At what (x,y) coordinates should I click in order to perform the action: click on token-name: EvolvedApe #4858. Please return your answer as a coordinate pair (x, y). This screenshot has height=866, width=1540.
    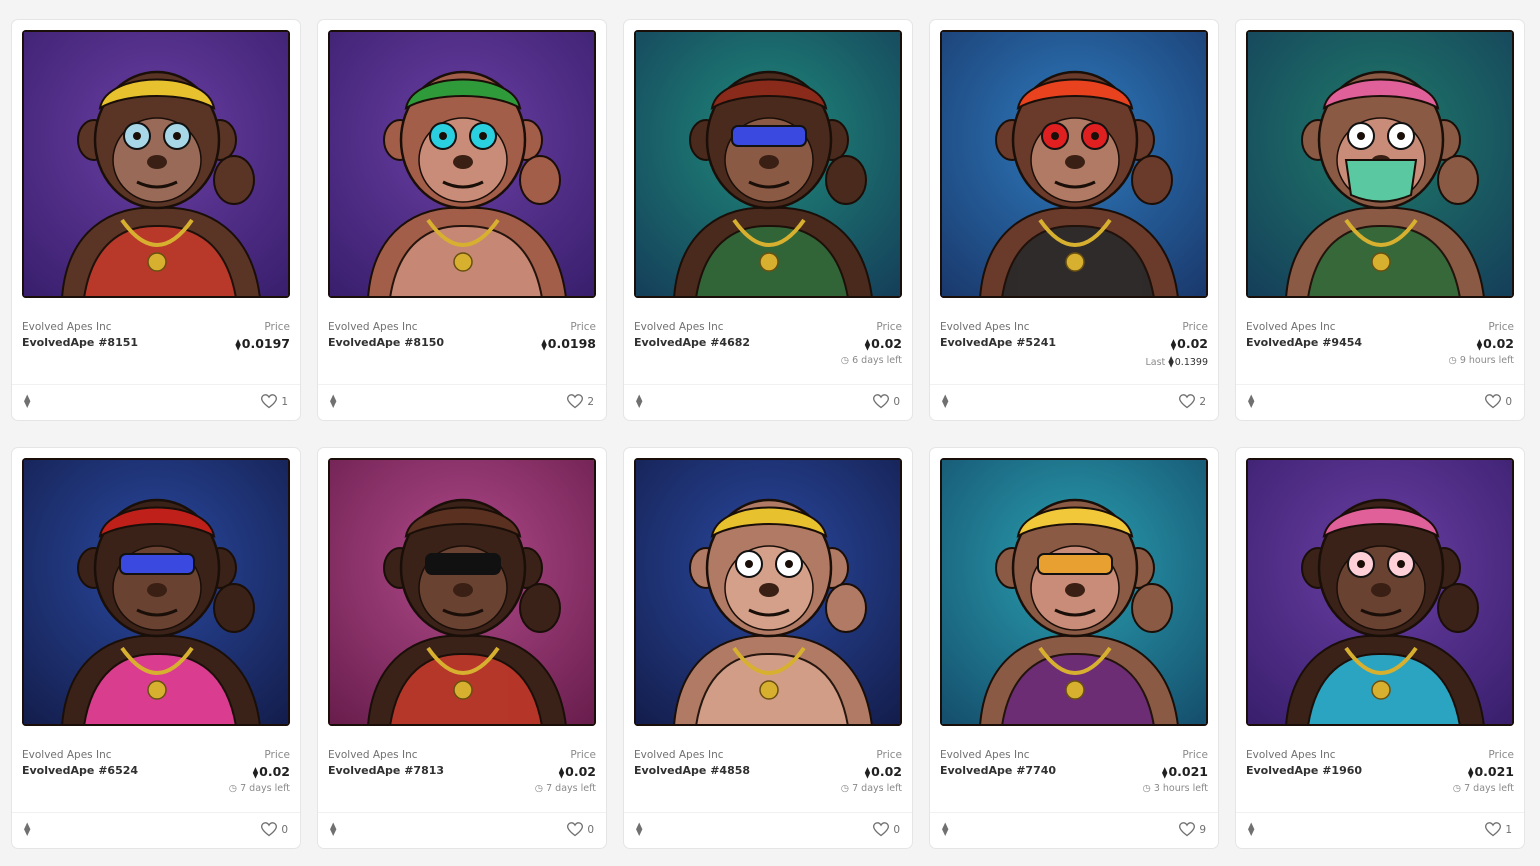
    Looking at the image, I should click on (692, 770).